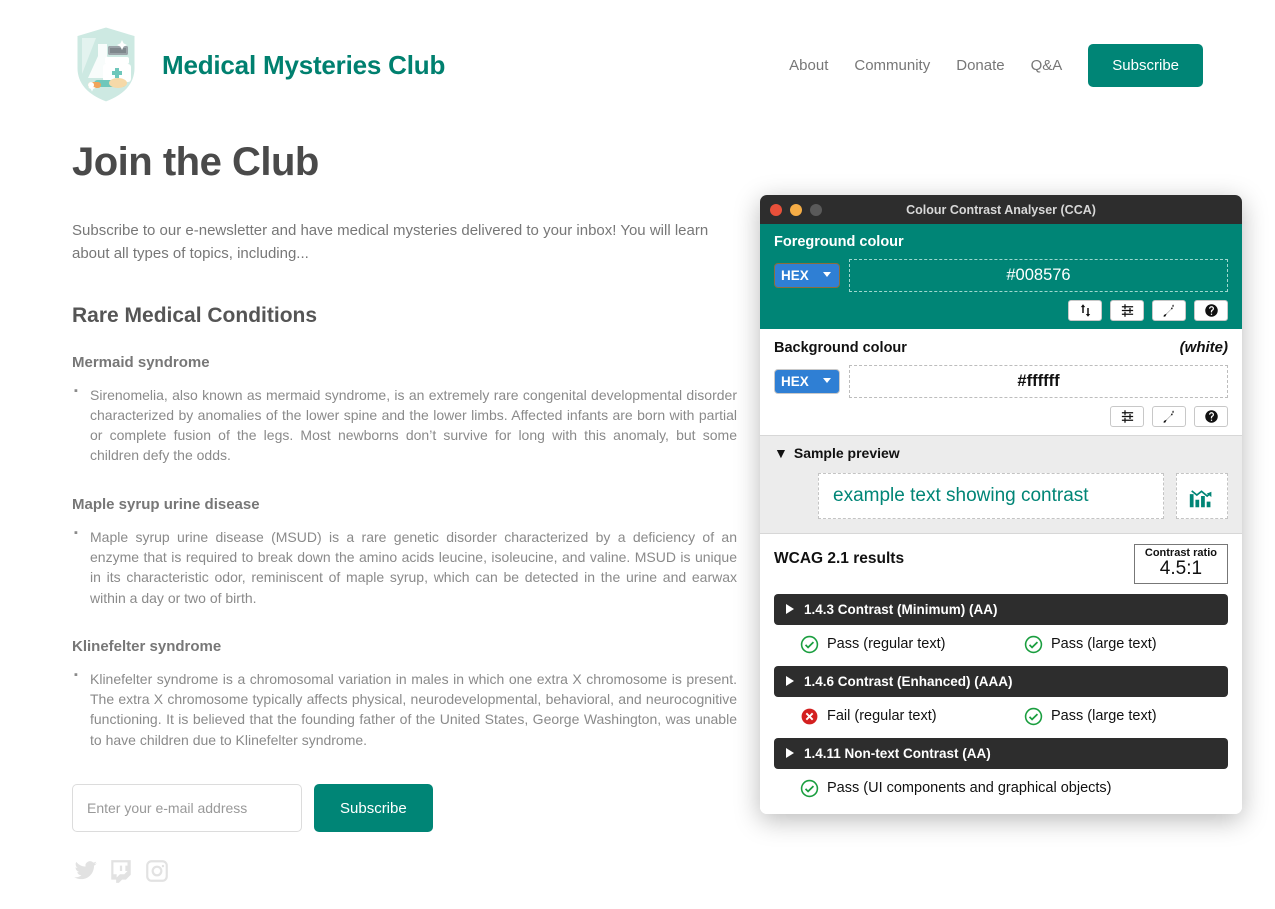 This screenshot has height=909, width=1275. I want to click on header-subscribe-button: Subscribe, so click(1145, 65).